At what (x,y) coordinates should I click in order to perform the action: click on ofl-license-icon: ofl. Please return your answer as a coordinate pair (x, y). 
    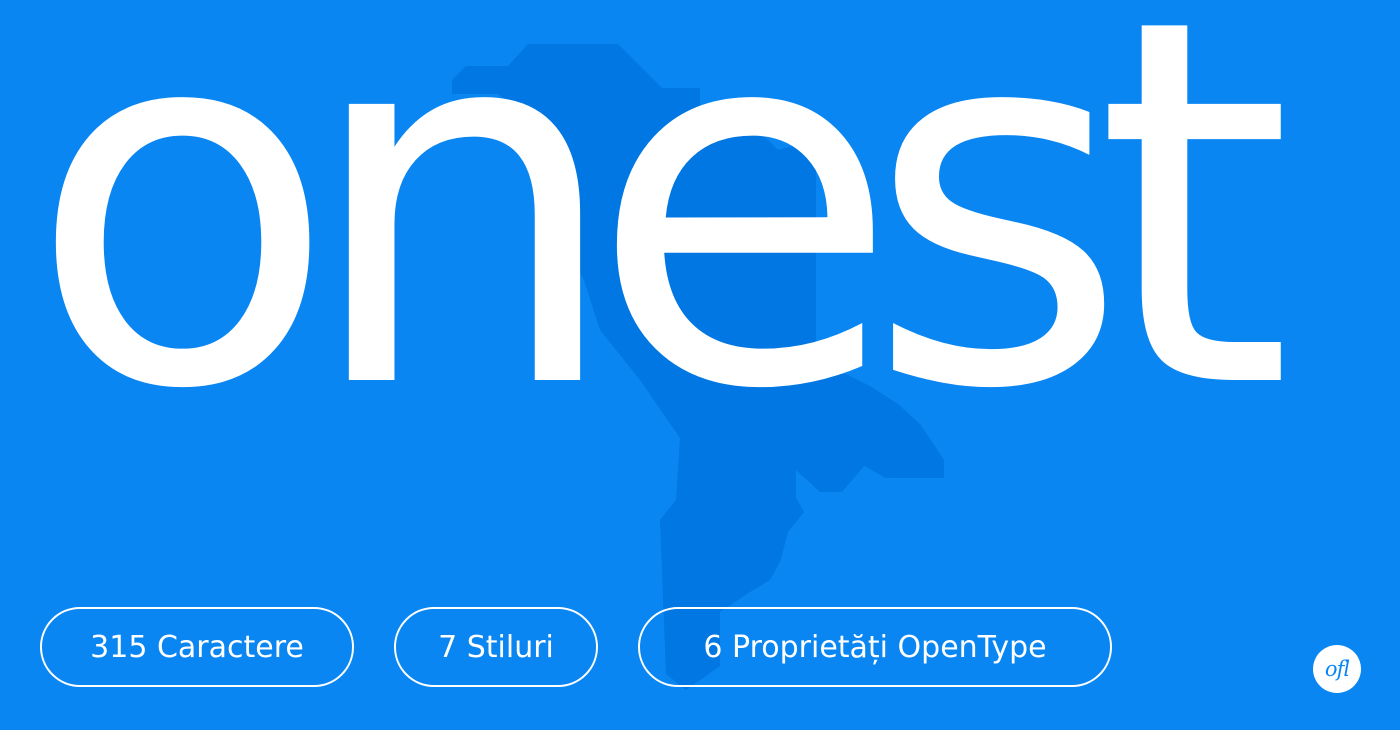
    Looking at the image, I should click on (1337, 669).